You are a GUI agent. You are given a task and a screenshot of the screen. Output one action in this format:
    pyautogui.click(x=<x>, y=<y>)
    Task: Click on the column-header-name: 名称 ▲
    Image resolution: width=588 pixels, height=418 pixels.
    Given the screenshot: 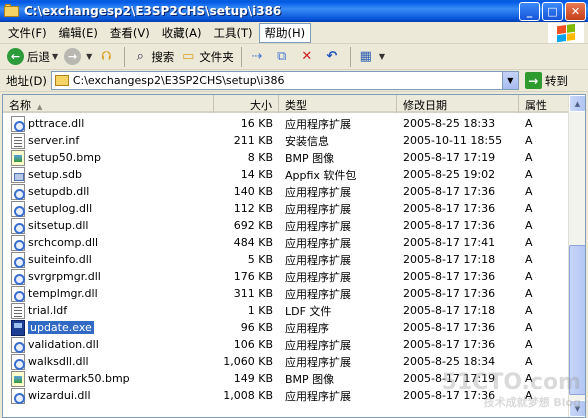 What is the action you would take?
    pyautogui.click(x=108, y=104)
    